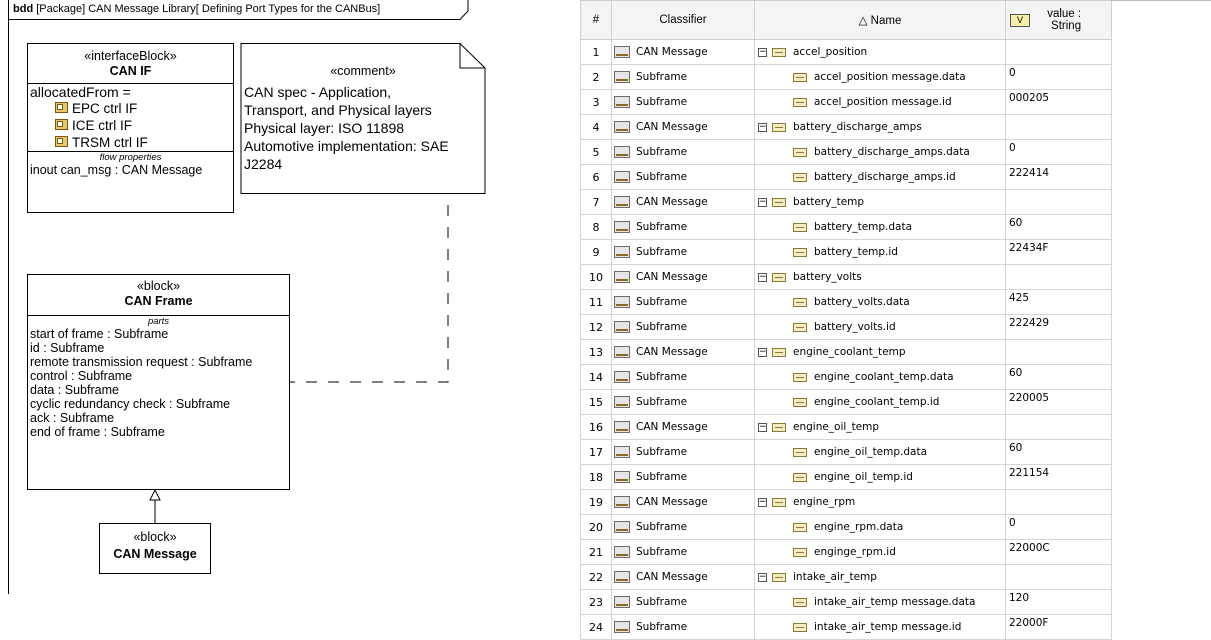  What do you see at coordinates (1058, 102) in the screenshot?
I see `row-value: 000205` at bounding box center [1058, 102].